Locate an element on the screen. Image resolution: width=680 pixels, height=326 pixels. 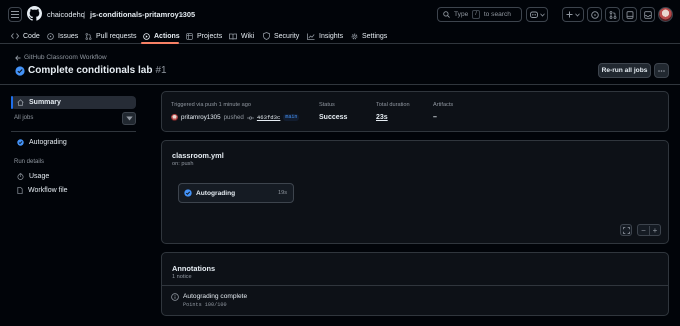
sidebar-item-autograding: Autograding is located at coordinates (73, 142).